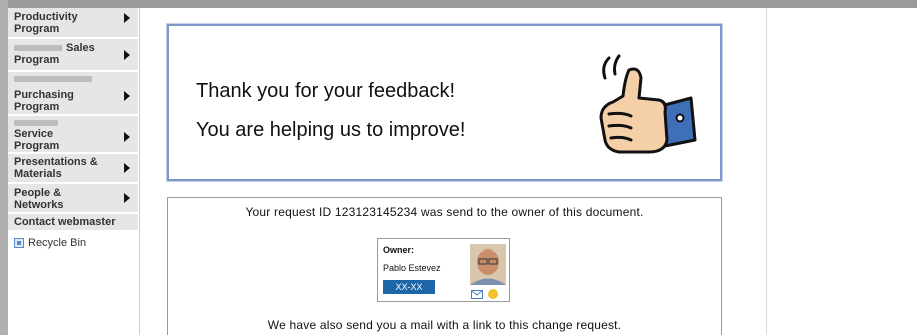 The width and height of the screenshot is (917, 335). I want to click on sidebar-item-presentations-materials: Presentations & Materials, so click(73, 168).